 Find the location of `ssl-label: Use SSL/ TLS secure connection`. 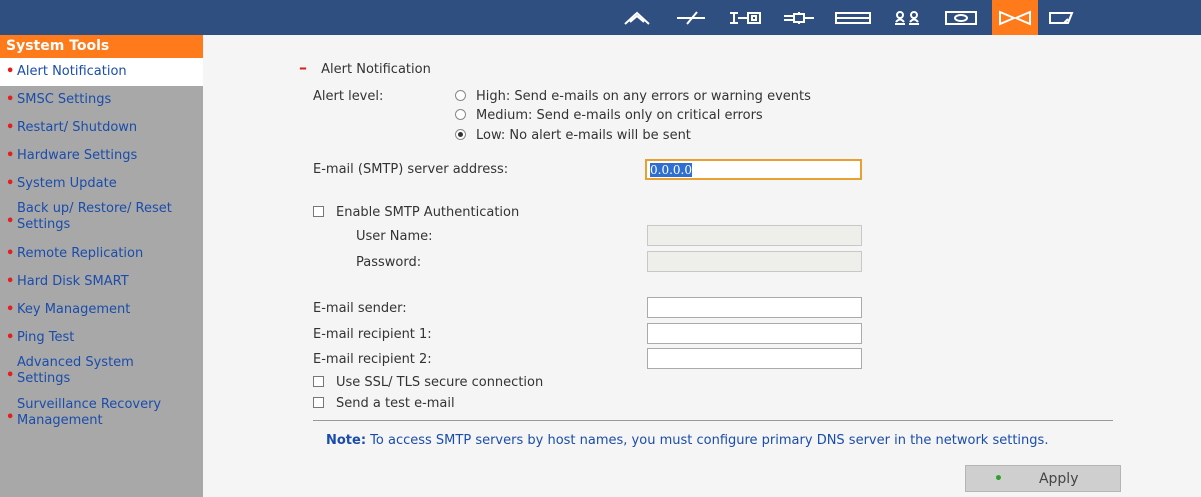

ssl-label: Use SSL/ TLS secure connection is located at coordinates (440, 382).